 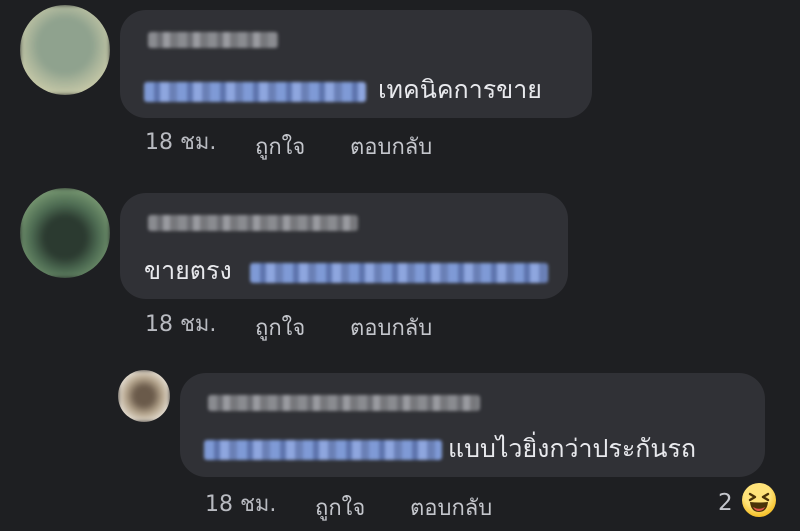 I want to click on reaction-count: 2, so click(x=725, y=503).